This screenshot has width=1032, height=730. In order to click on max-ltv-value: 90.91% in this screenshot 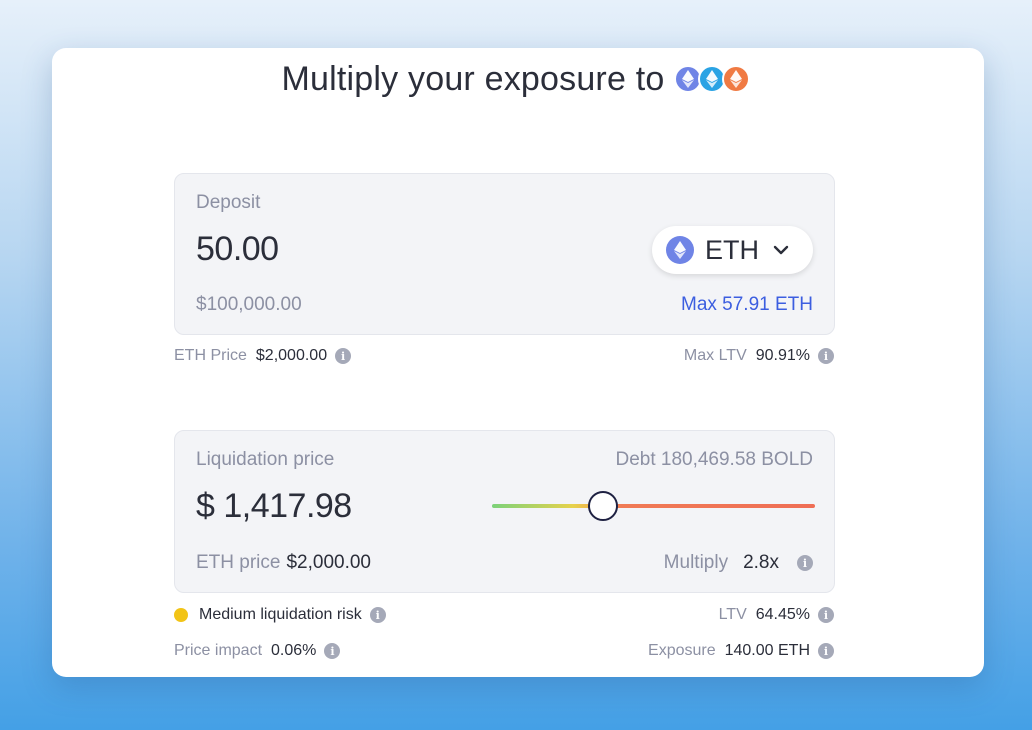, I will do `click(782, 355)`.